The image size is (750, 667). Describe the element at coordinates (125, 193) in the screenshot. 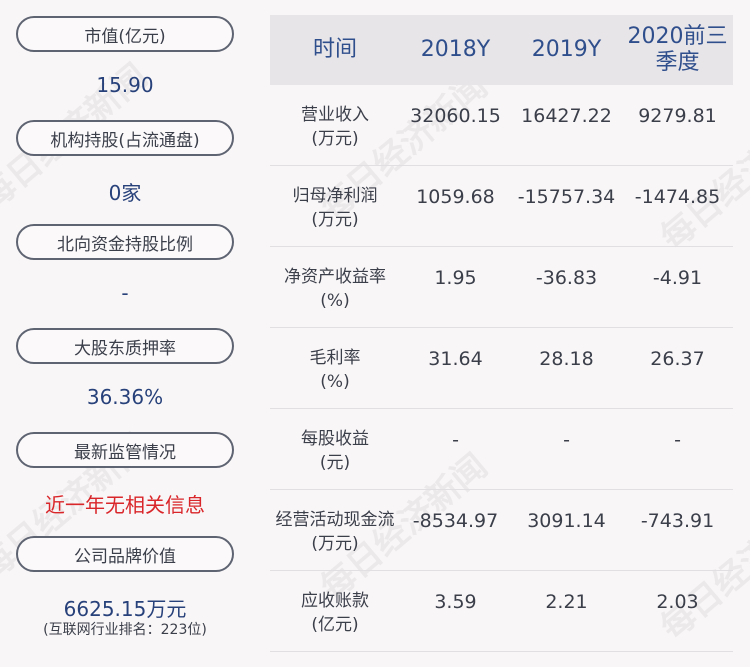

I see `institutional-holding-value: 0家` at that location.